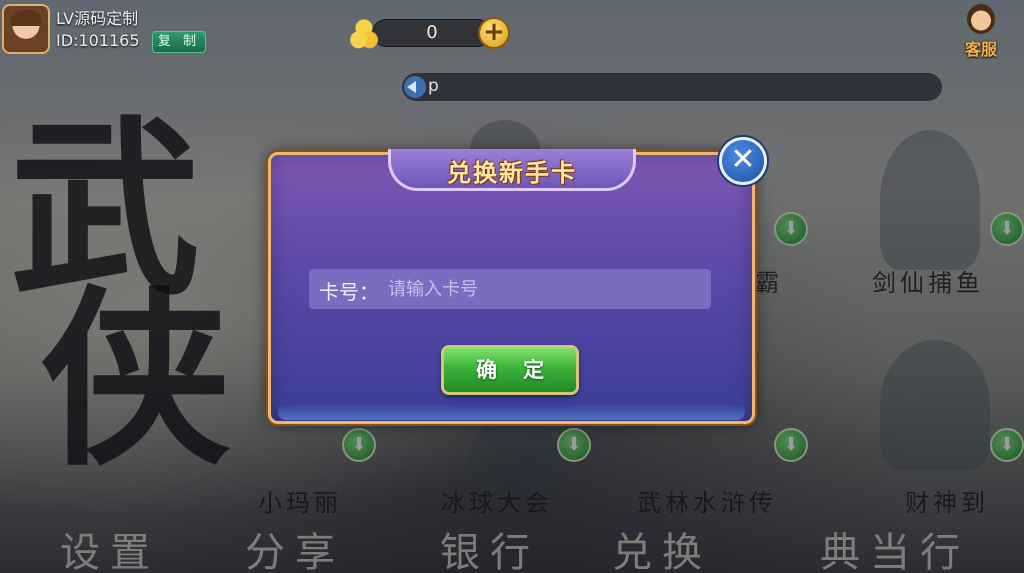 Image resolution: width=1024 pixels, height=573 pixels. What do you see at coordinates (415, 87) in the screenshot?
I see `speaker-icon` at bounding box center [415, 87].